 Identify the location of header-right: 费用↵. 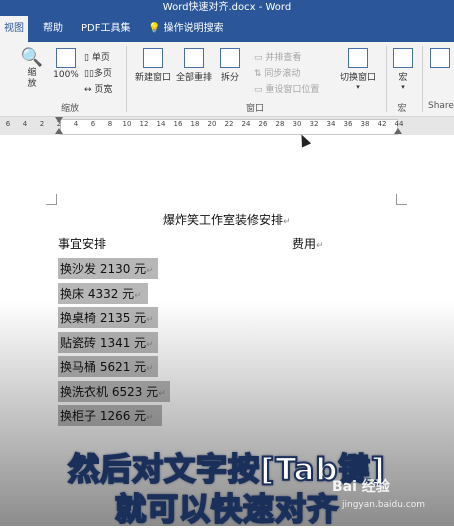
(308, 243).